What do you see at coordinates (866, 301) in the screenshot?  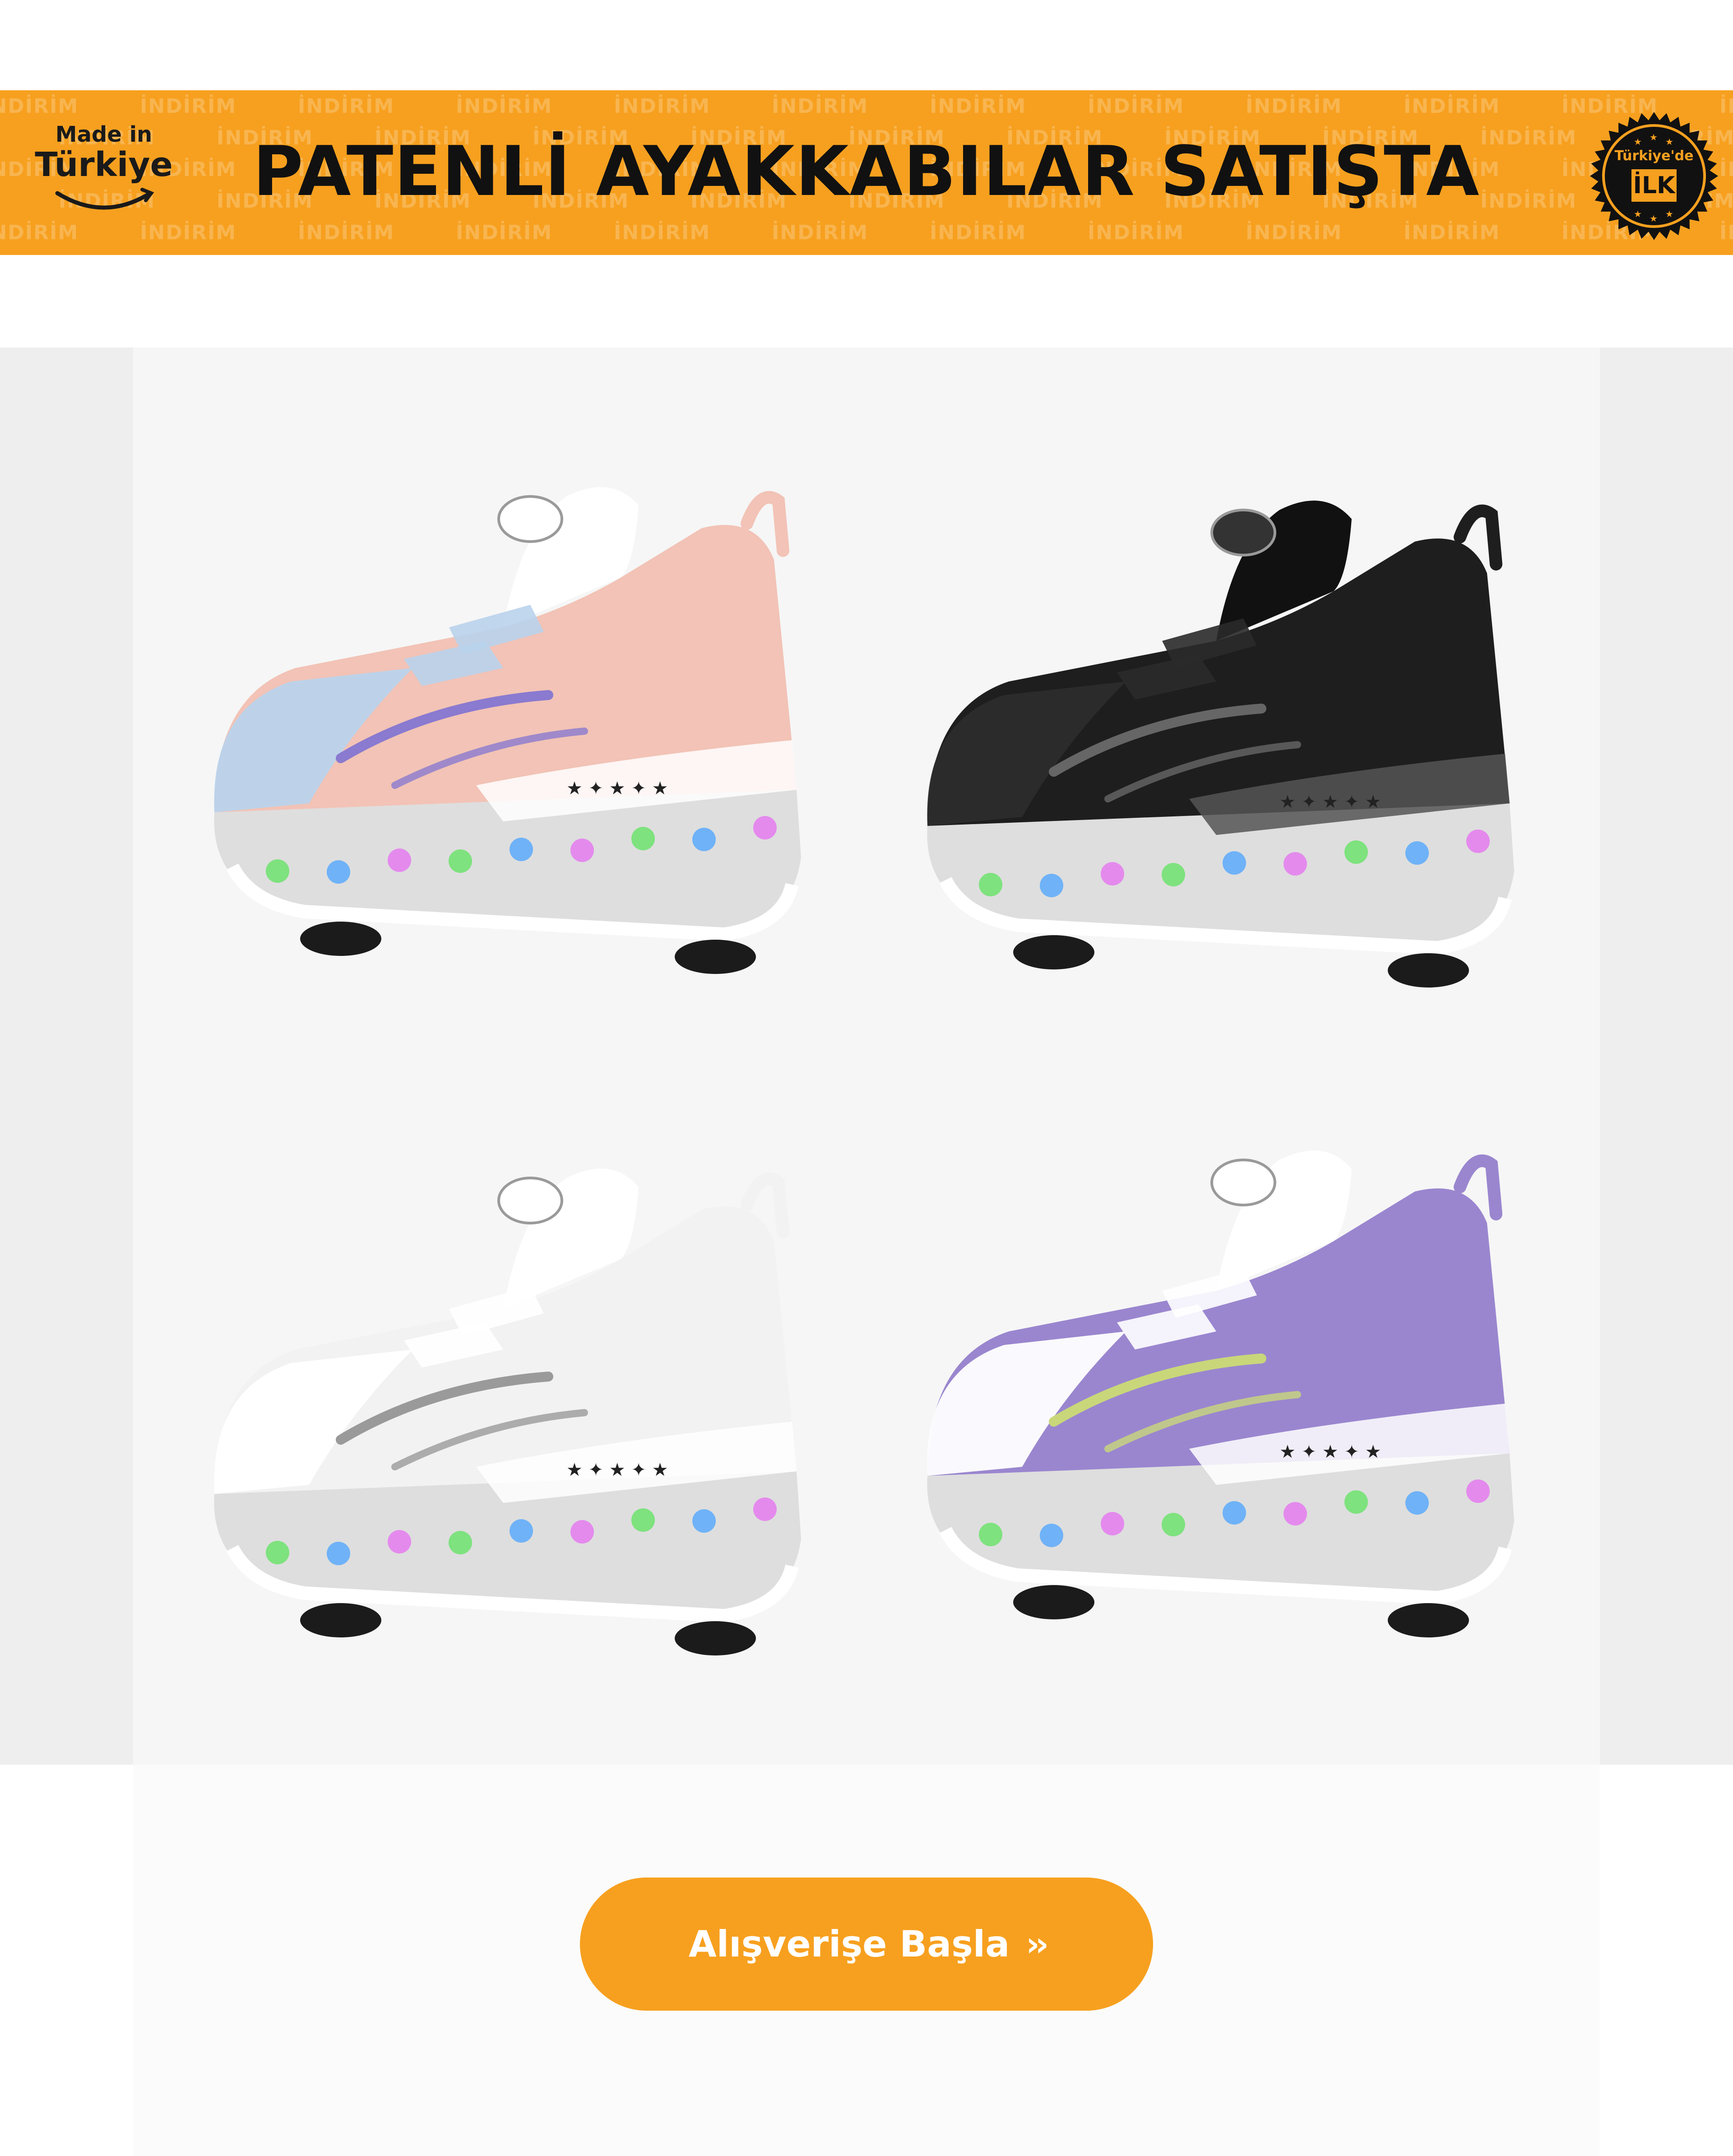 I see `content-top-spacer` at bounding box center [866, 301].